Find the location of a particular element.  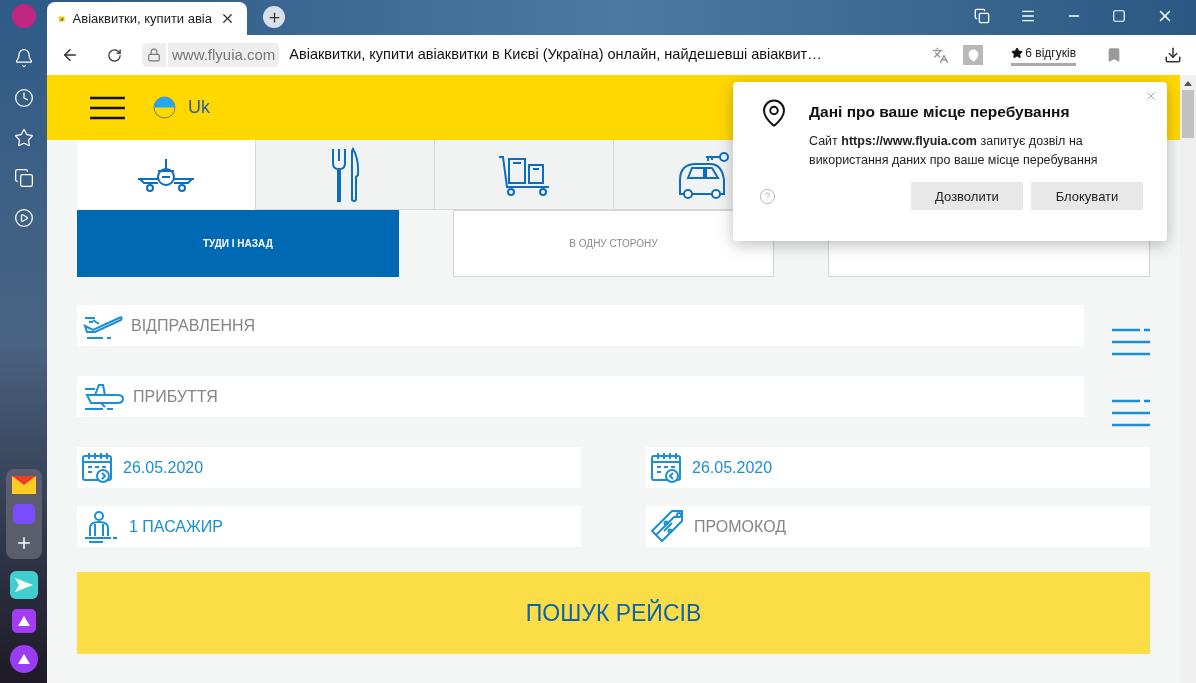

tab-title: Авіаквитки, купити авіа is located at coordinates (142, 18).